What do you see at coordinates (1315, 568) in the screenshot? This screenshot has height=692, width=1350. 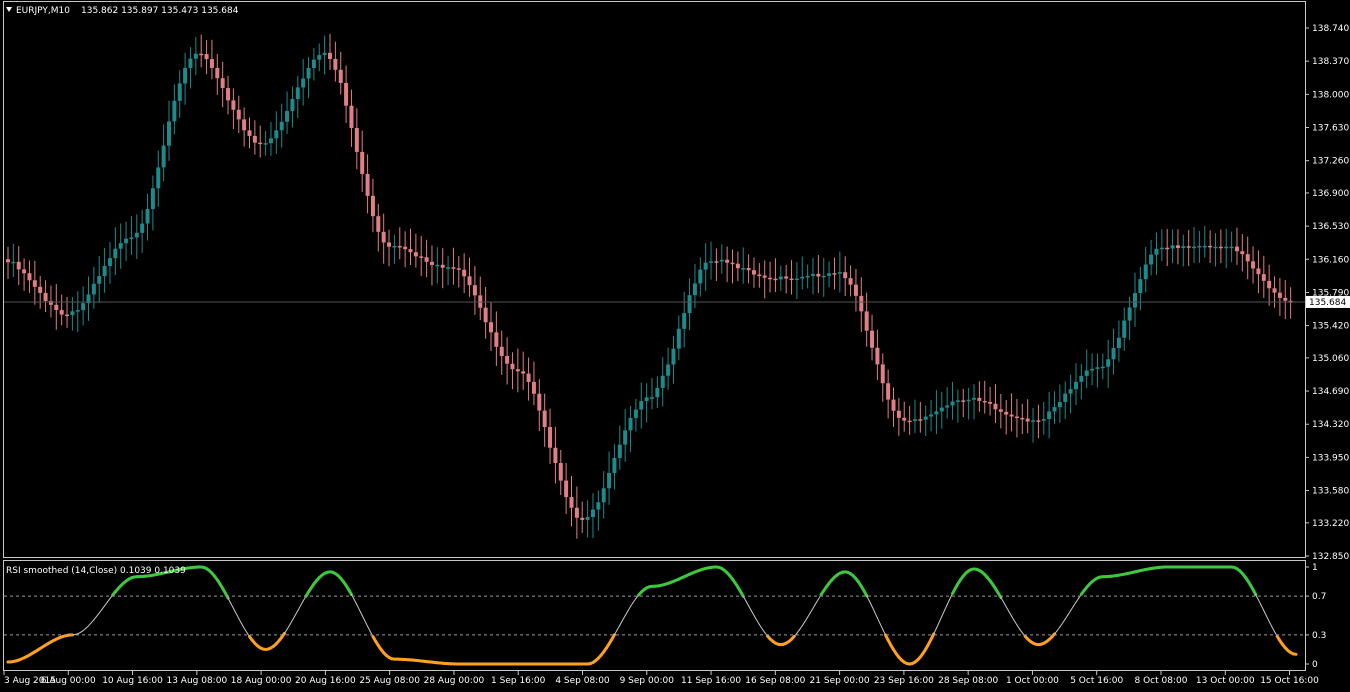 I see `rsi-tick-label: 1` at bounding box center [1315, 568].